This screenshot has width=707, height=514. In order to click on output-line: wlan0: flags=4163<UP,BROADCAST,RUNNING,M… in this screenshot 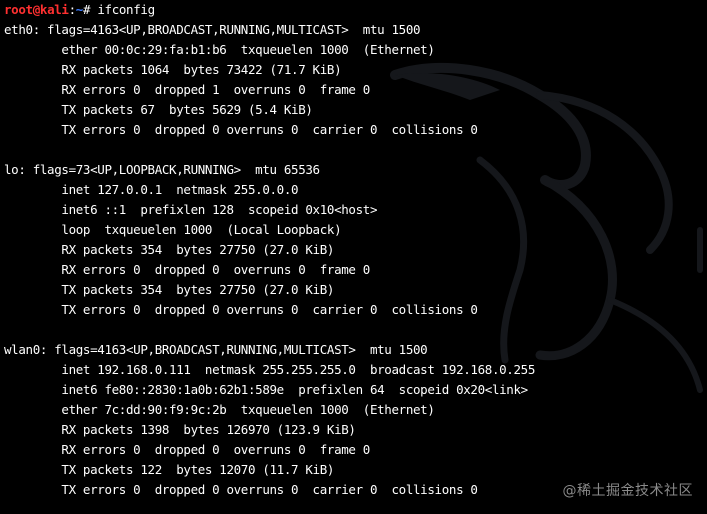, I will do `click(216, 349)`.